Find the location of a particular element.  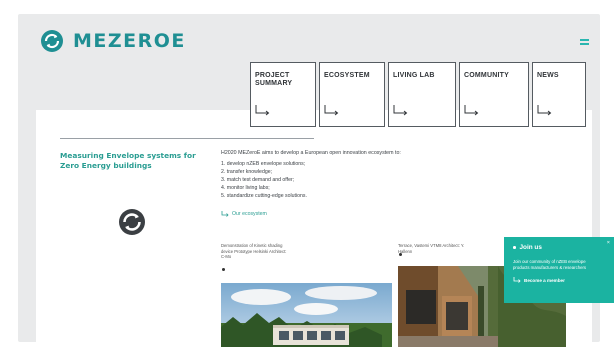

list-item: 4. monitor living labs; is located at coordinates (245, 188).